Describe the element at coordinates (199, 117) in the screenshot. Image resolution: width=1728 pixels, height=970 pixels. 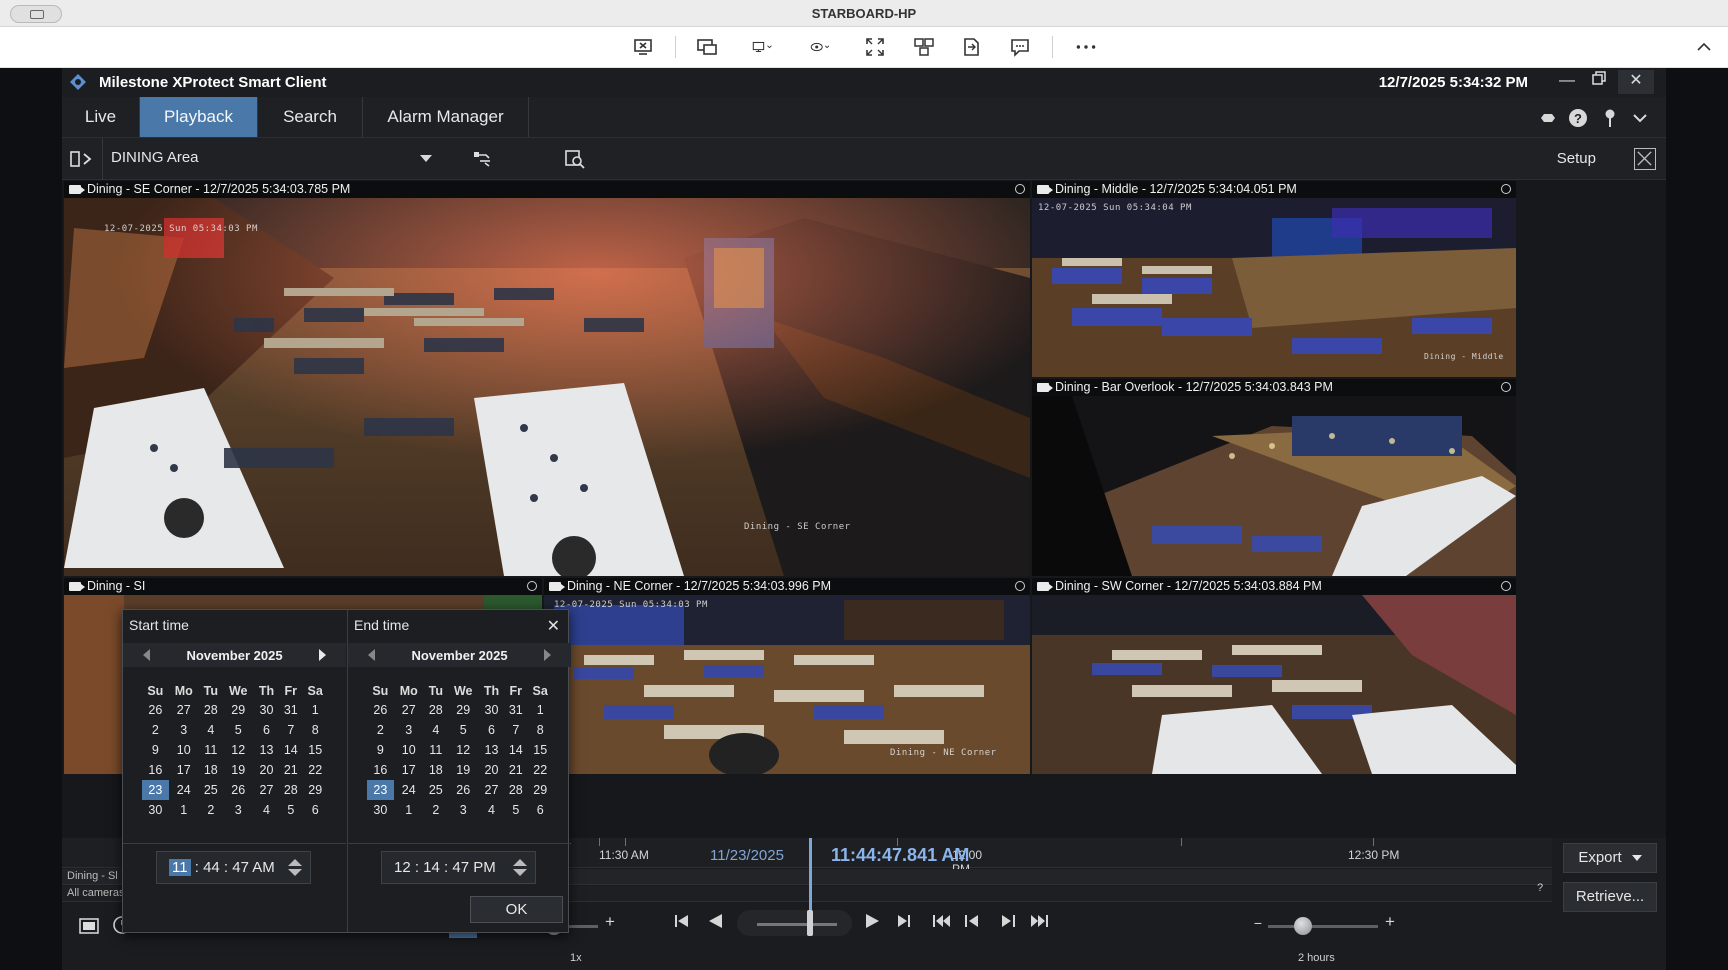
I see `tab-playback: Playback` at that location.